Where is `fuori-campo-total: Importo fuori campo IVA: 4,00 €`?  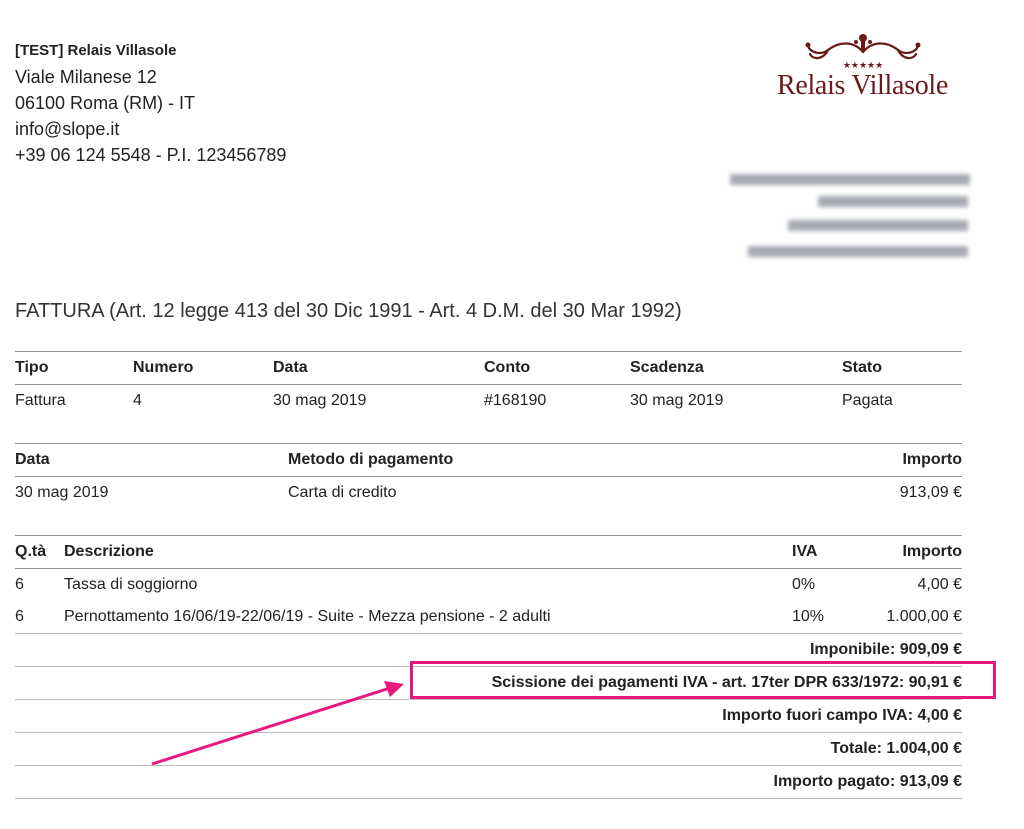
fuori-campo-total: Importo fuori campo IVA: 4,00 € is located at coordinates (488, 716).